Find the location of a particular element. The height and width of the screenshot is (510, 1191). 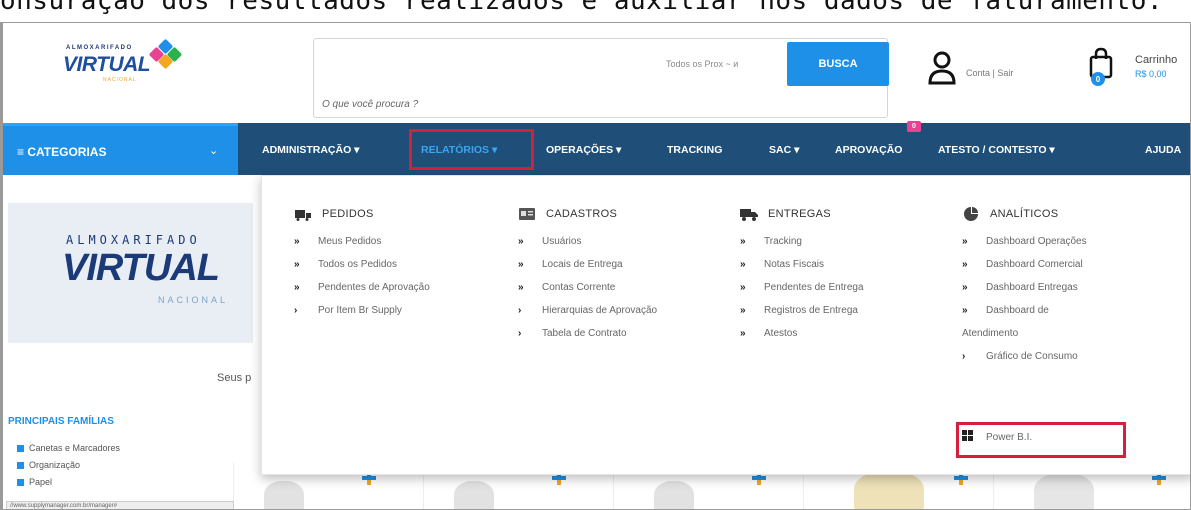

nav-relatorios: RELATÓRIOS ▾ is located at coordinates (459, 150).